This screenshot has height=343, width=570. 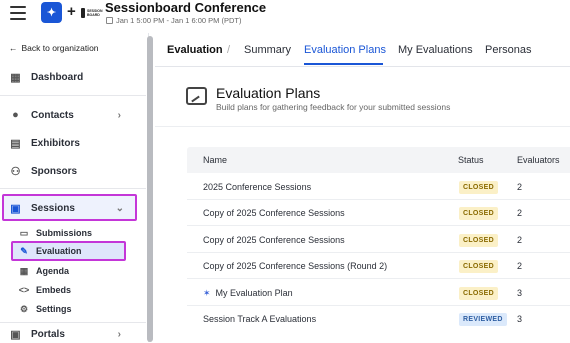 What do you see at coordinates (378, 319) in the screenshot?
I see `table-row: Session Track A Evaluations REVIEWED 3` at bounding box center [378, 319].